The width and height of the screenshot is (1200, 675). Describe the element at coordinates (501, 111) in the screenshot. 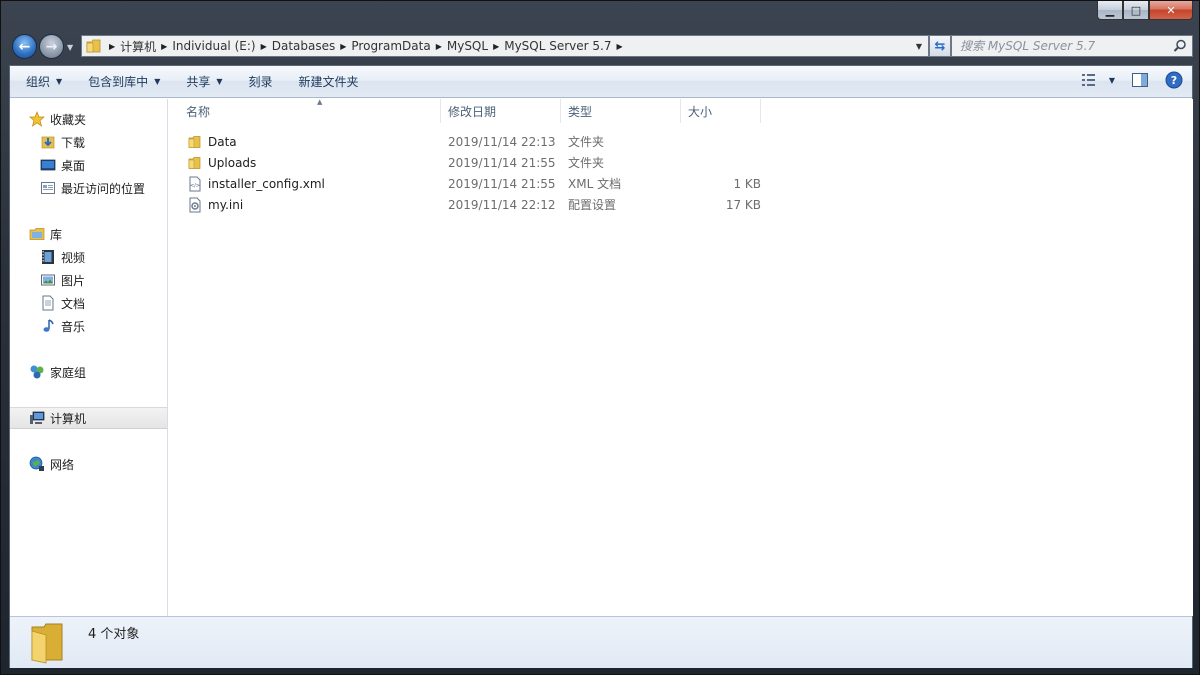

I see `column-header-date: 修改日期` at that location.